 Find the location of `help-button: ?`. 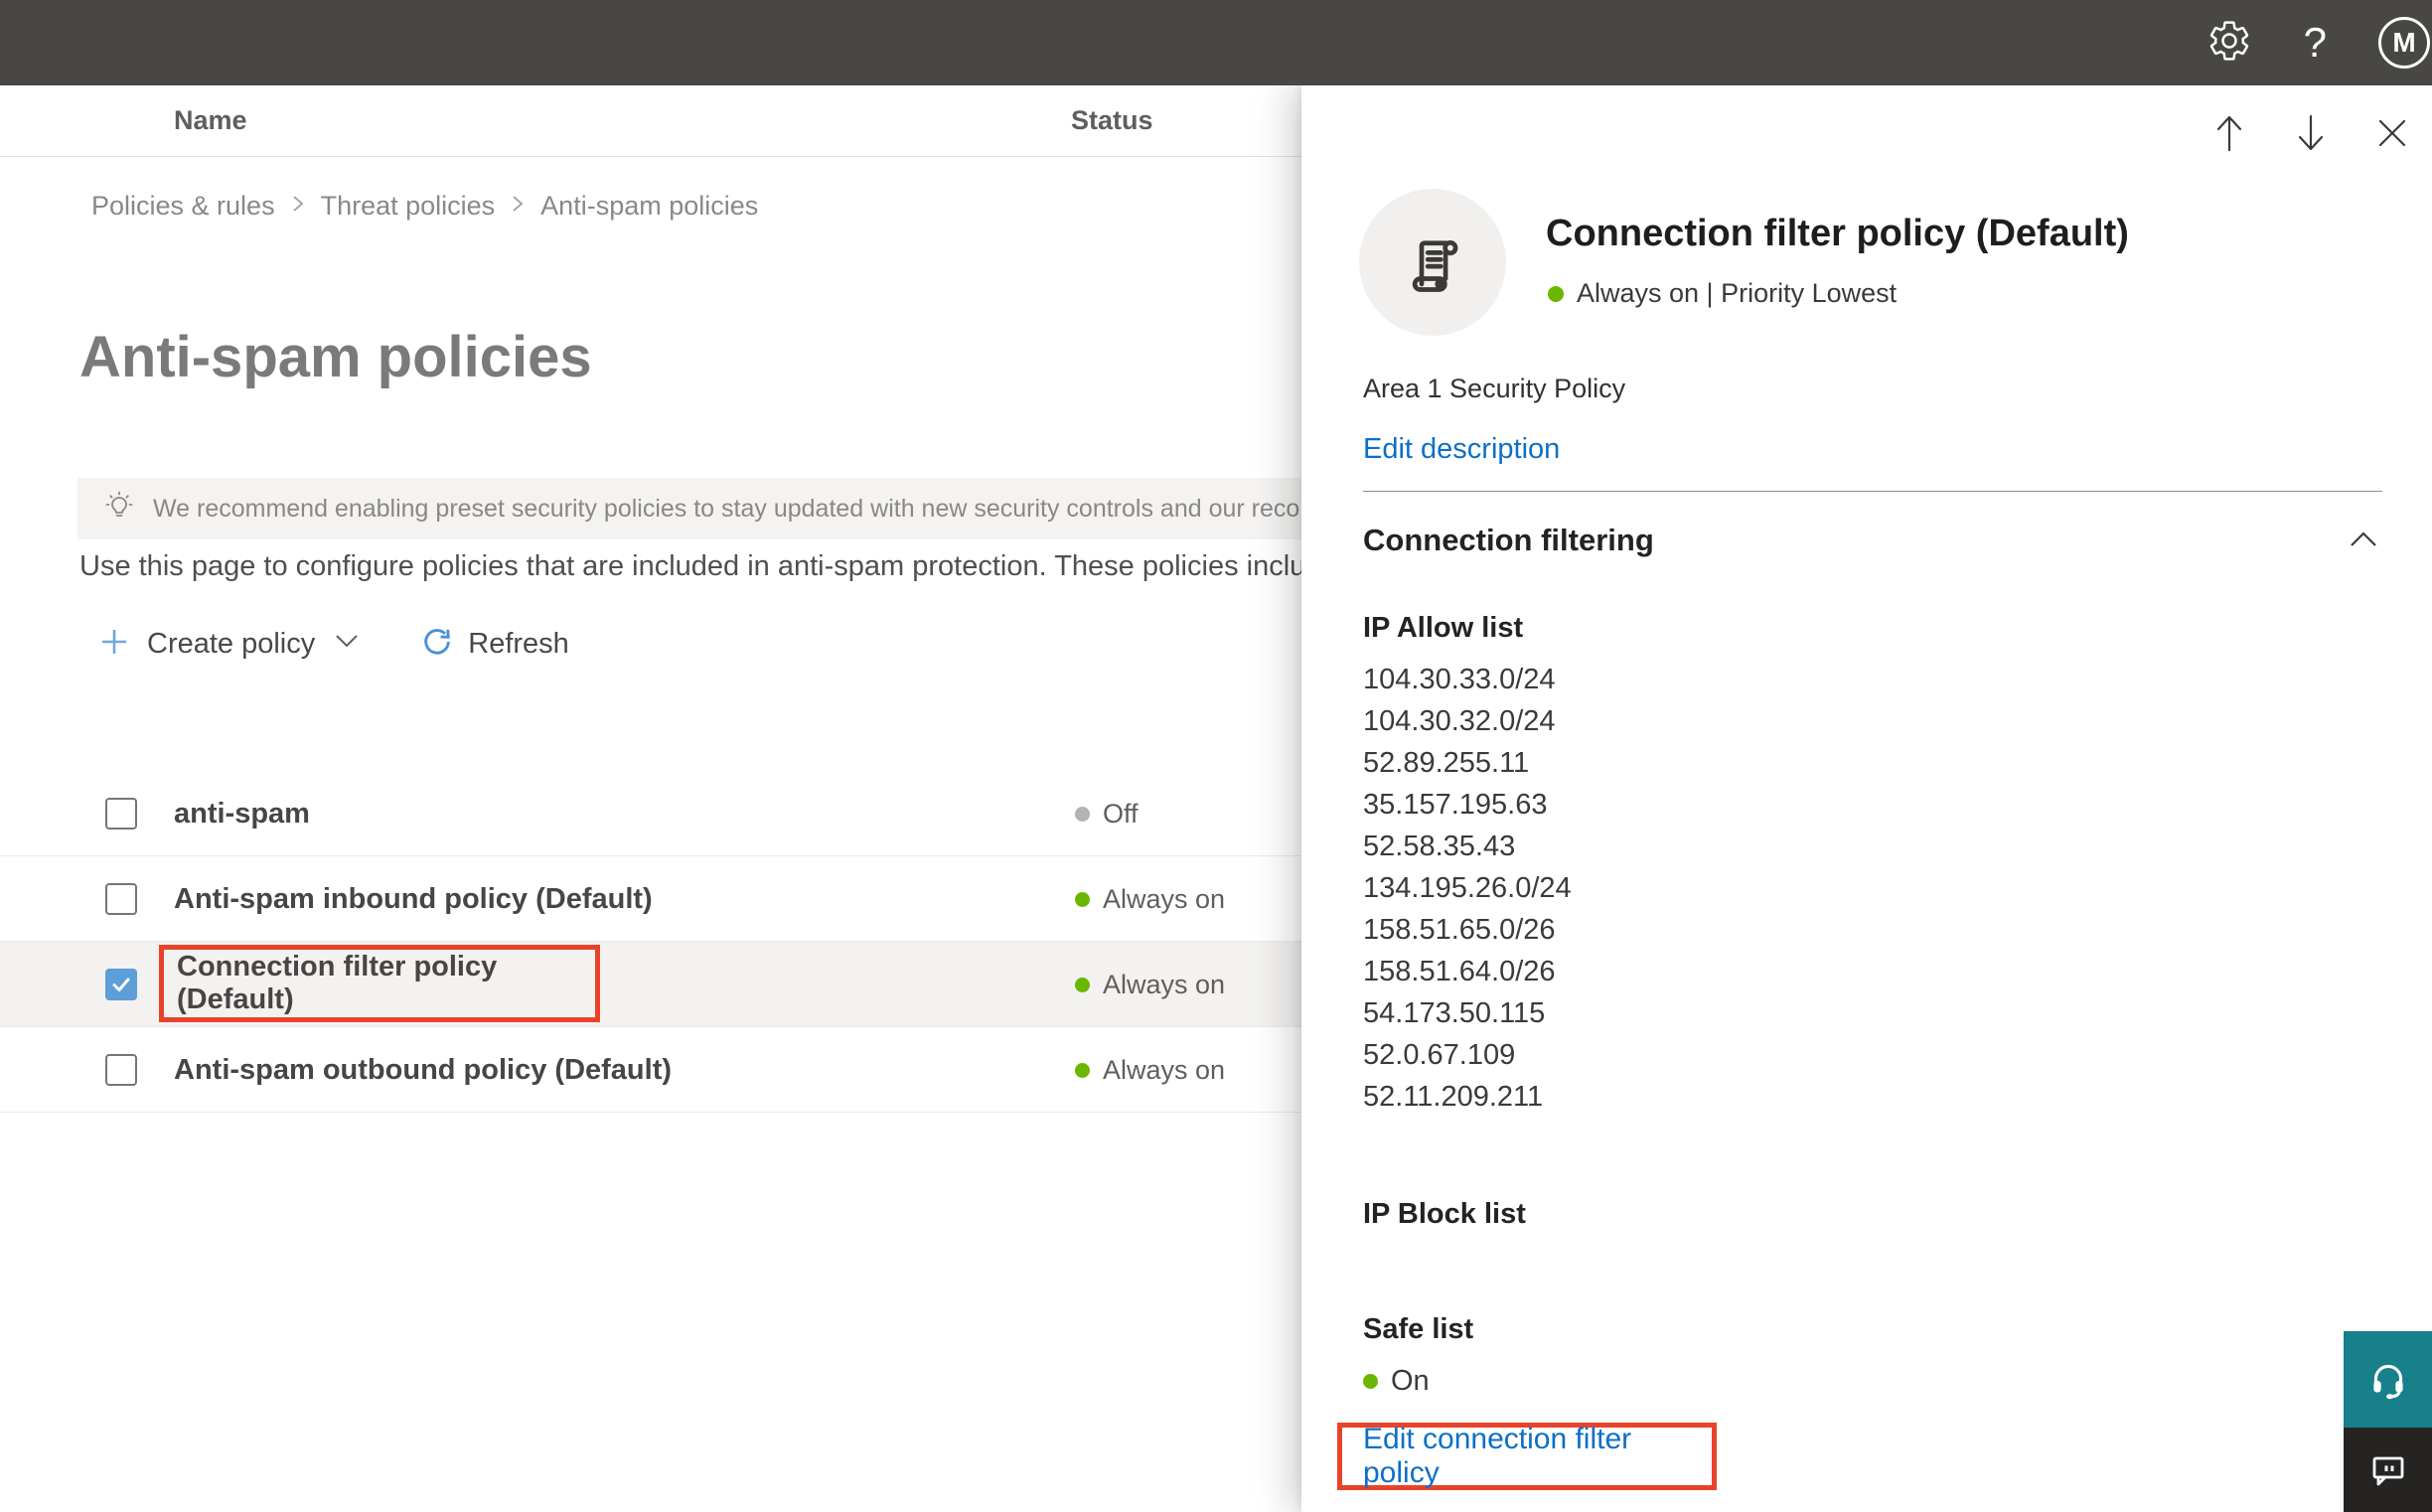

help-button: ? is located at coordinates (2315, 43).